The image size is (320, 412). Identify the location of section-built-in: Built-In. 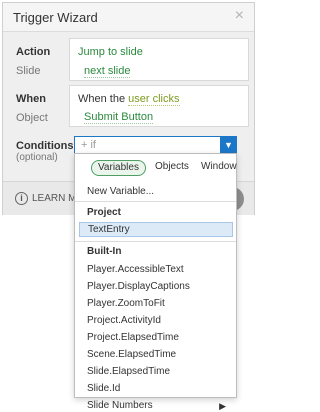
(104, 251).